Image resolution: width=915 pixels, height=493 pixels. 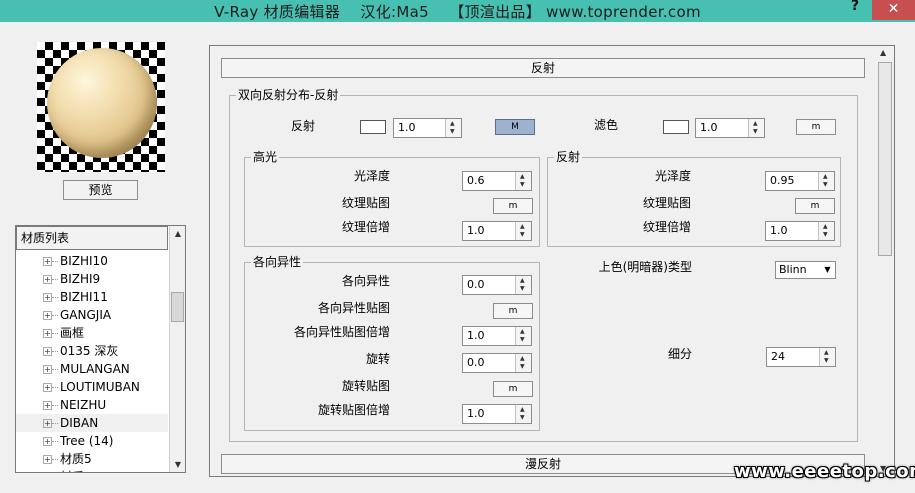 I want to click on help-button: ?, so click(x=855, y=7).